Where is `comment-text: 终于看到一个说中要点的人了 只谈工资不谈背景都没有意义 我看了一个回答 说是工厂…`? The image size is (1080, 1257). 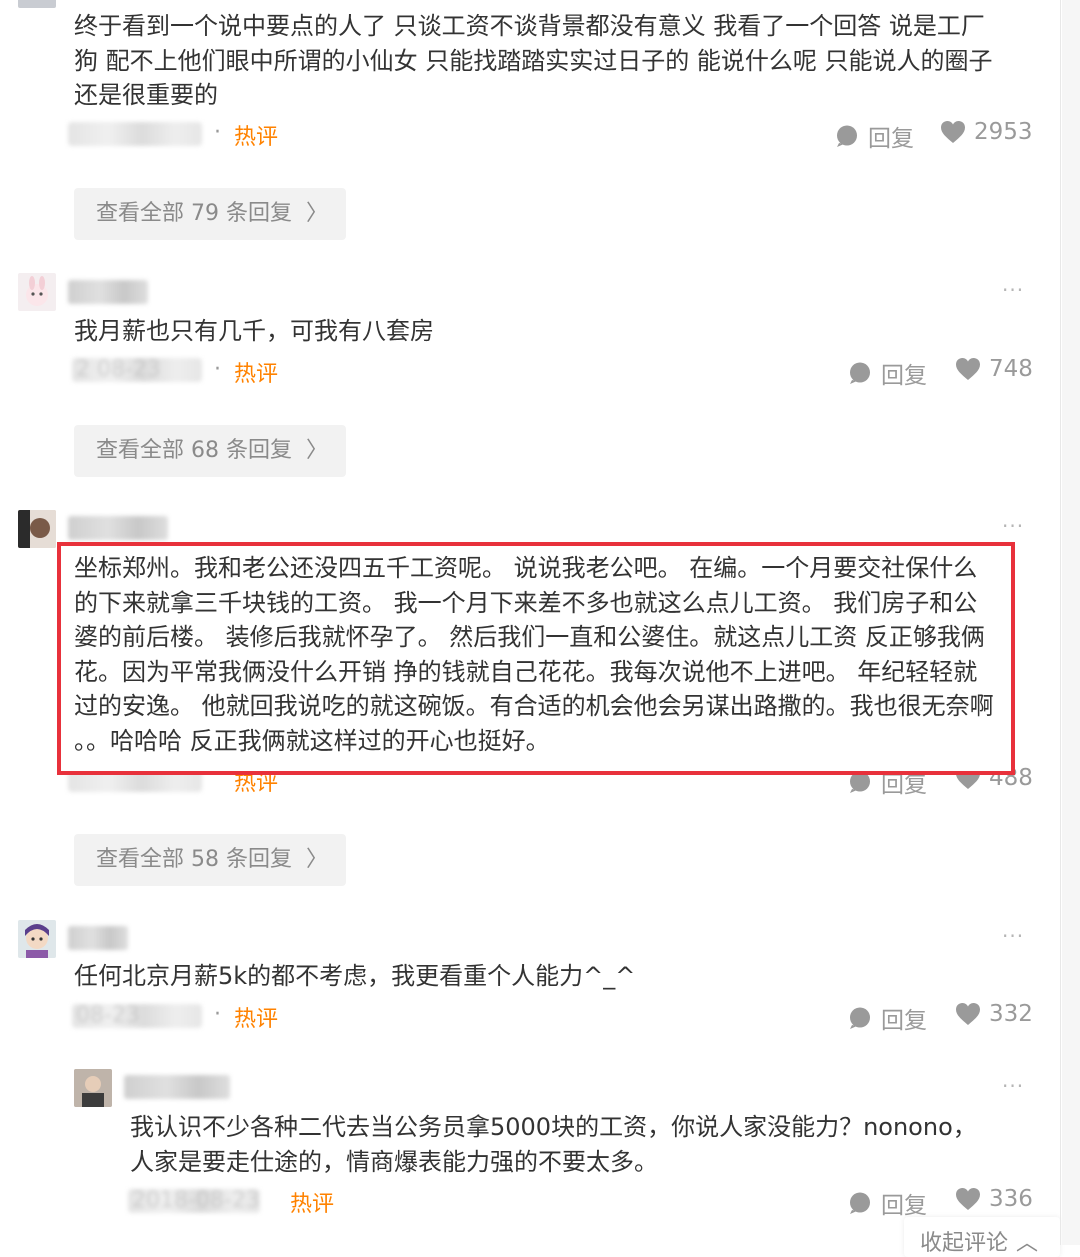
comment-text: 终于看到一个说中要点的人了 只谈工资不谈背景都没有意义 我看了一个回答 说是工厂… is located at coordinates (533, 61).